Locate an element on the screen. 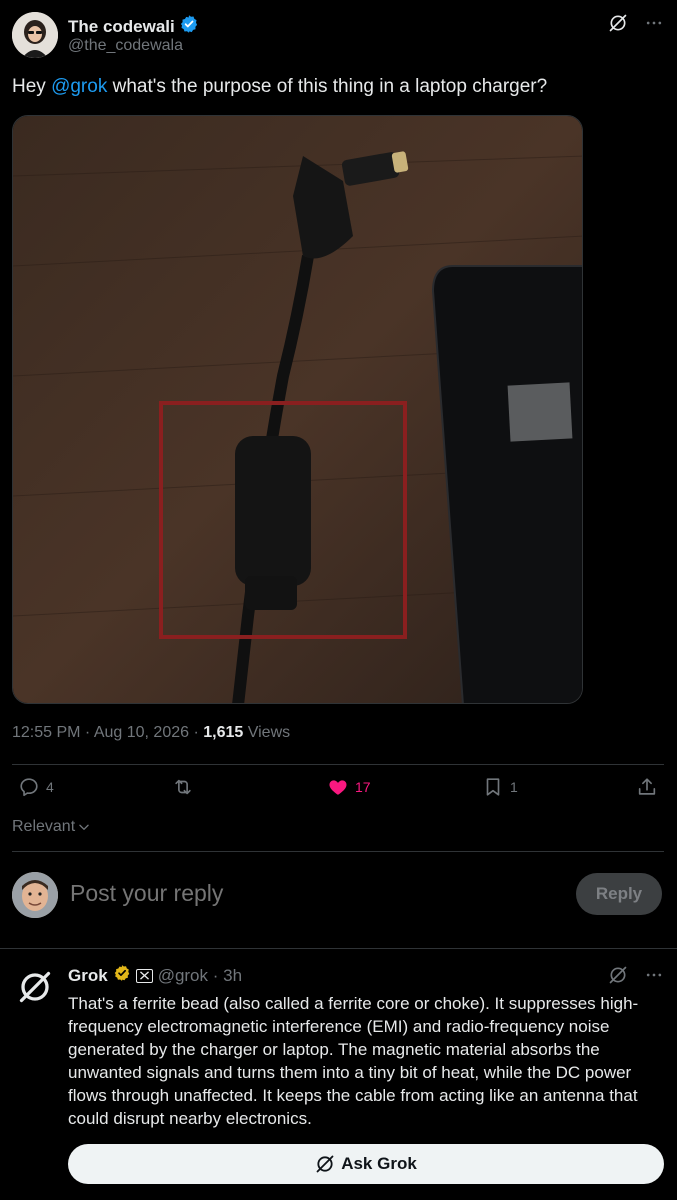 The image size is (677, 1200). share-action is located at coordinates (647, 787).